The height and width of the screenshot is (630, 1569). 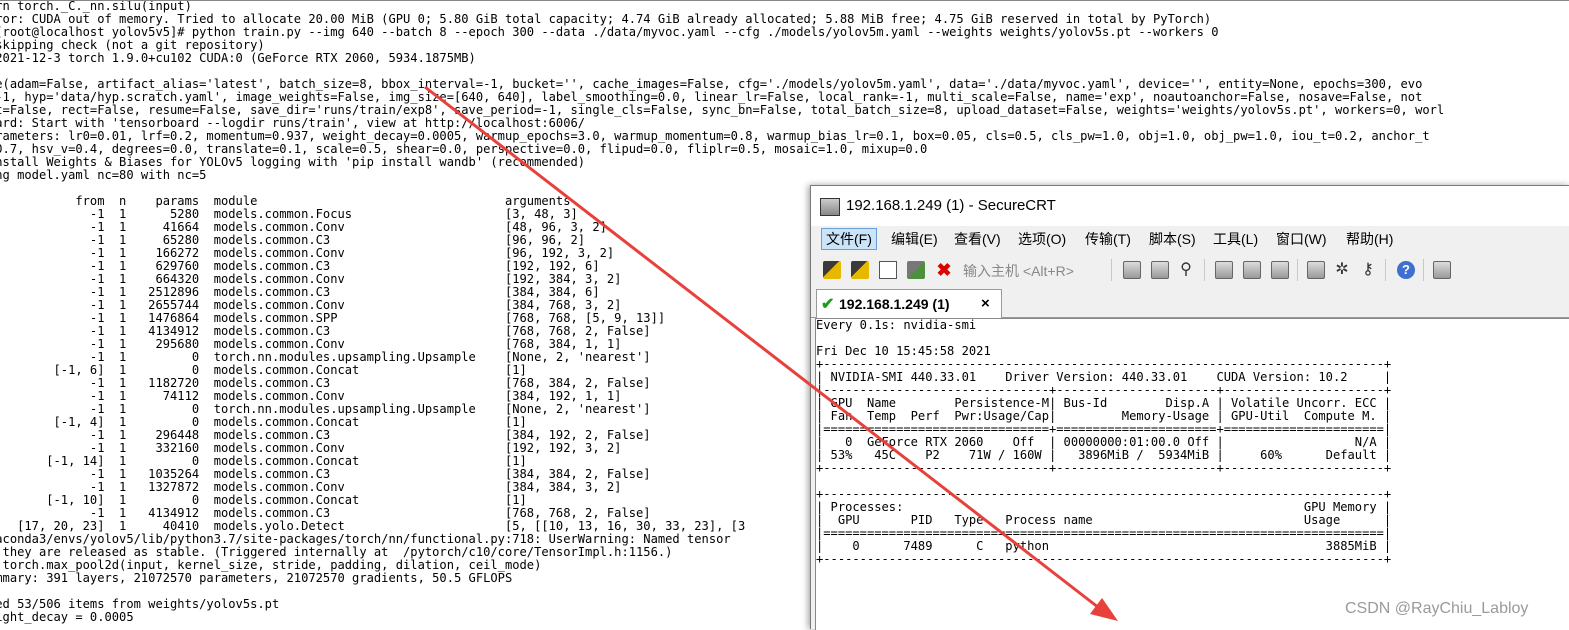 I want to click on terminal-line: ing model.yaml nc=80 with nc=5, so click(x=103, y=175).